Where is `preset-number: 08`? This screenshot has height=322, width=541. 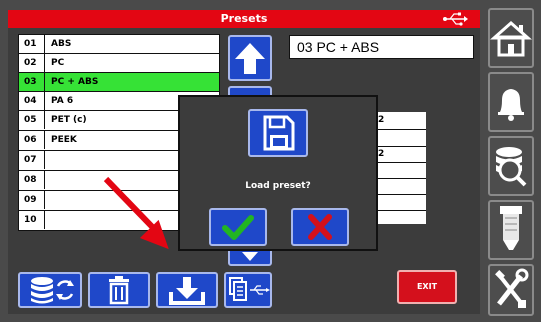 preset-number: 08 is located at coordinates (32, 180).